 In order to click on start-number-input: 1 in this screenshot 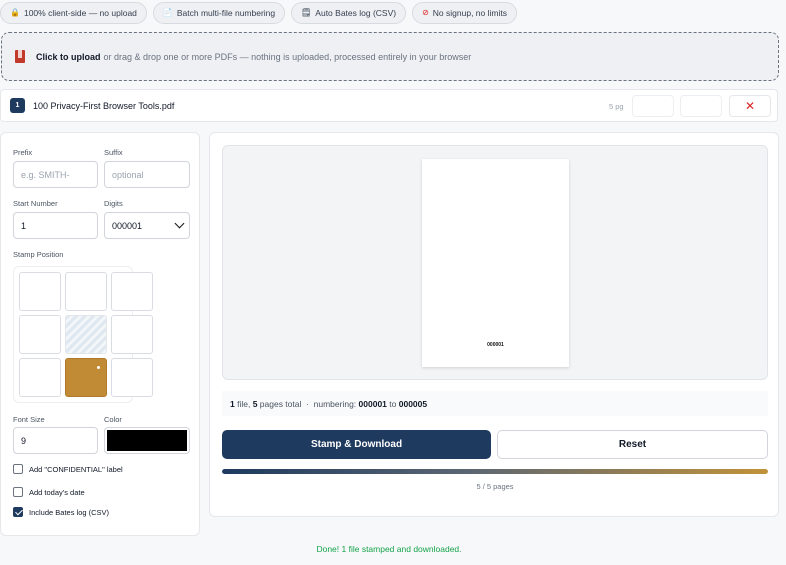, I will do `click(55, 225)`.